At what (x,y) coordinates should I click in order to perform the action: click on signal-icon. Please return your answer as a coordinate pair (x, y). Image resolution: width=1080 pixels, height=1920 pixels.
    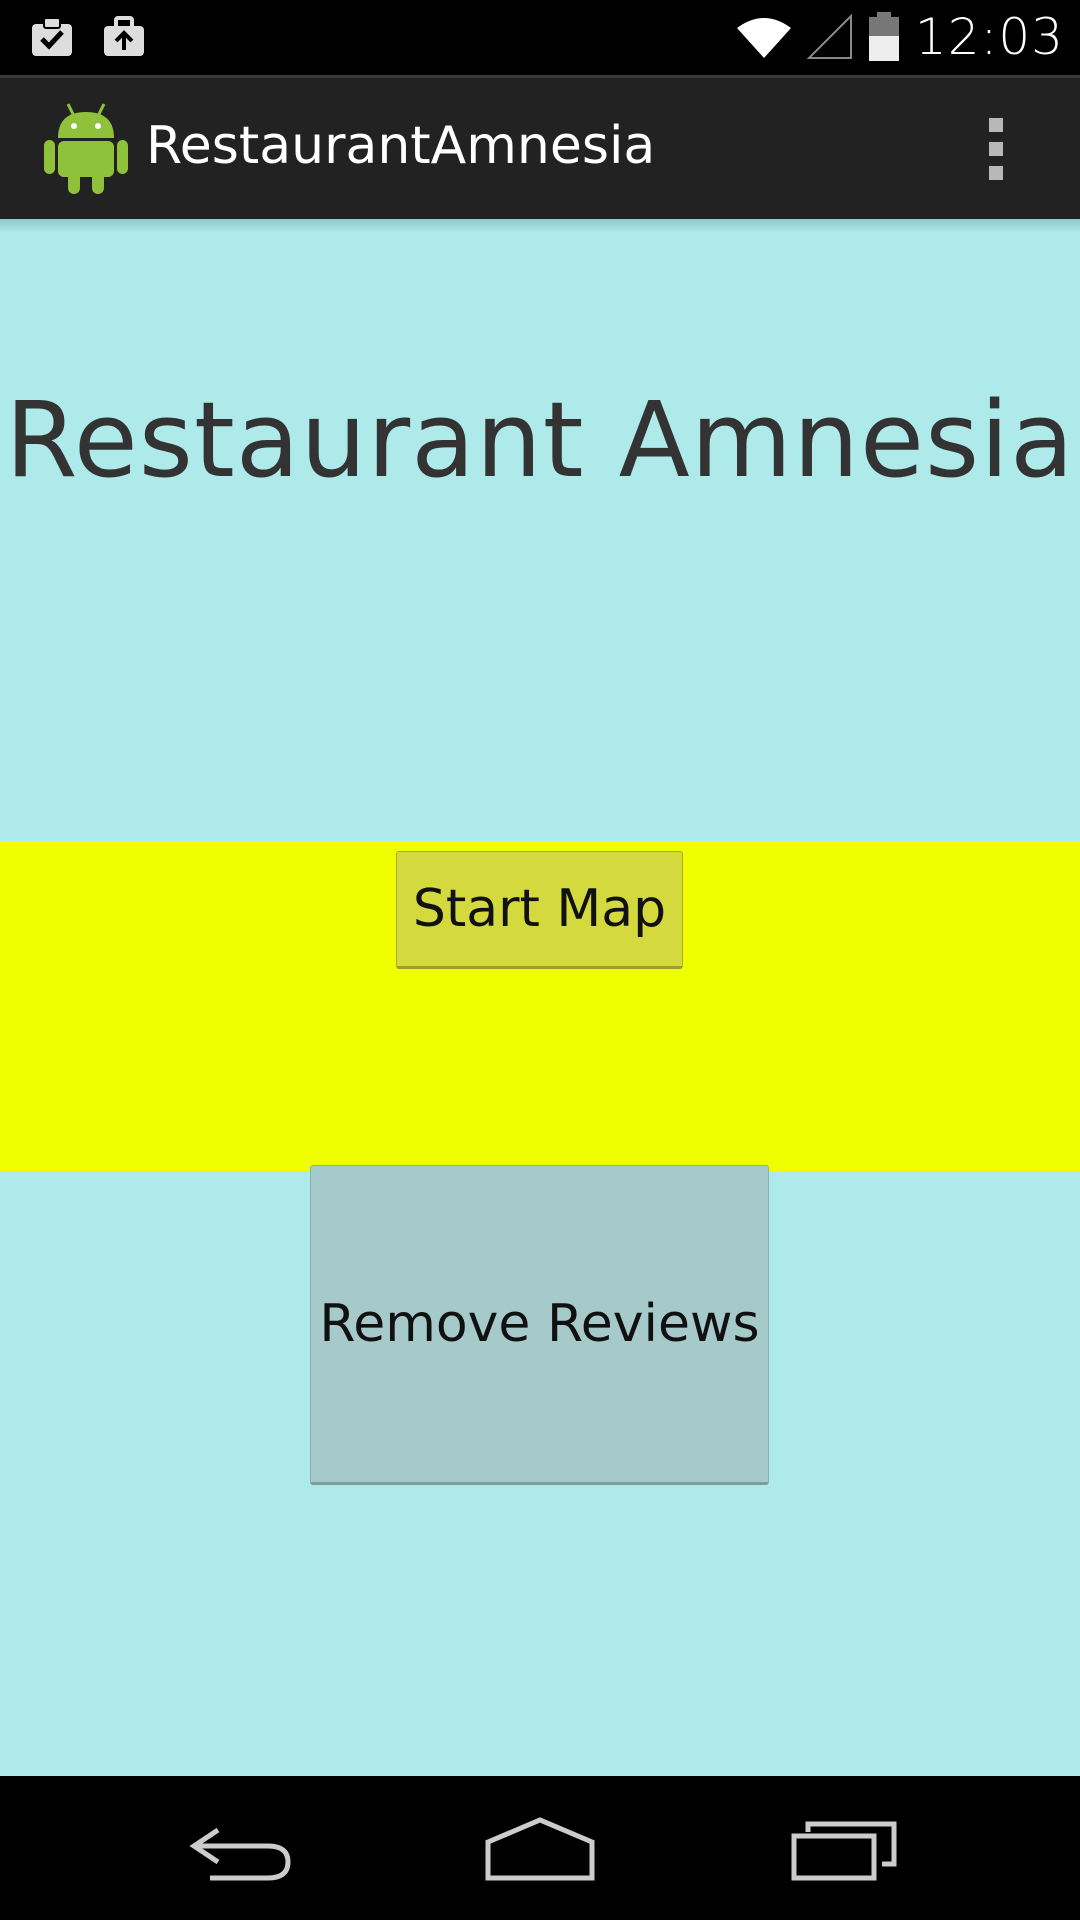
    Looking at the image, I should click on (829, 36).